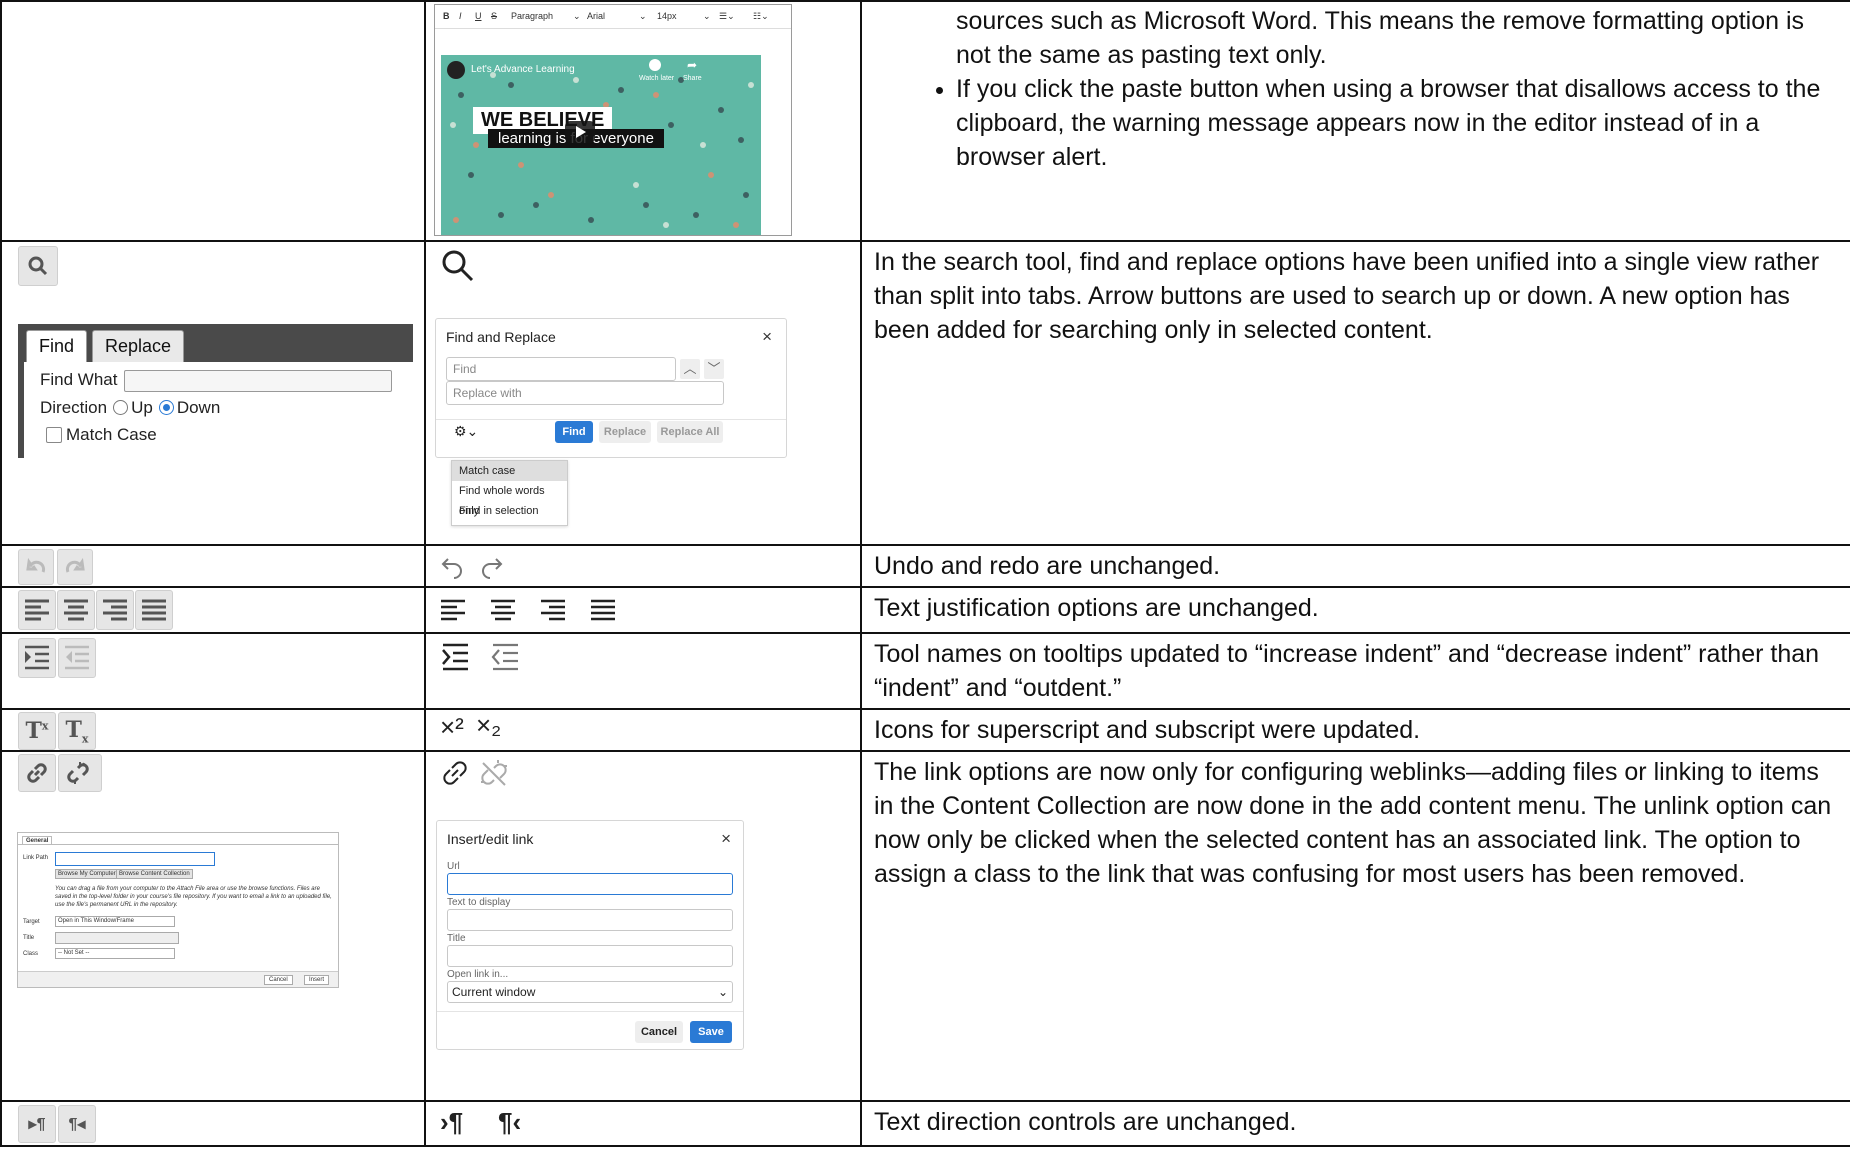 Image resolution: width=1850 pixels, height=1155 pixels. Describe the element at coordinates (509, 471) in the screenshot. I see `menu-item-match-case: Match case` at that location.